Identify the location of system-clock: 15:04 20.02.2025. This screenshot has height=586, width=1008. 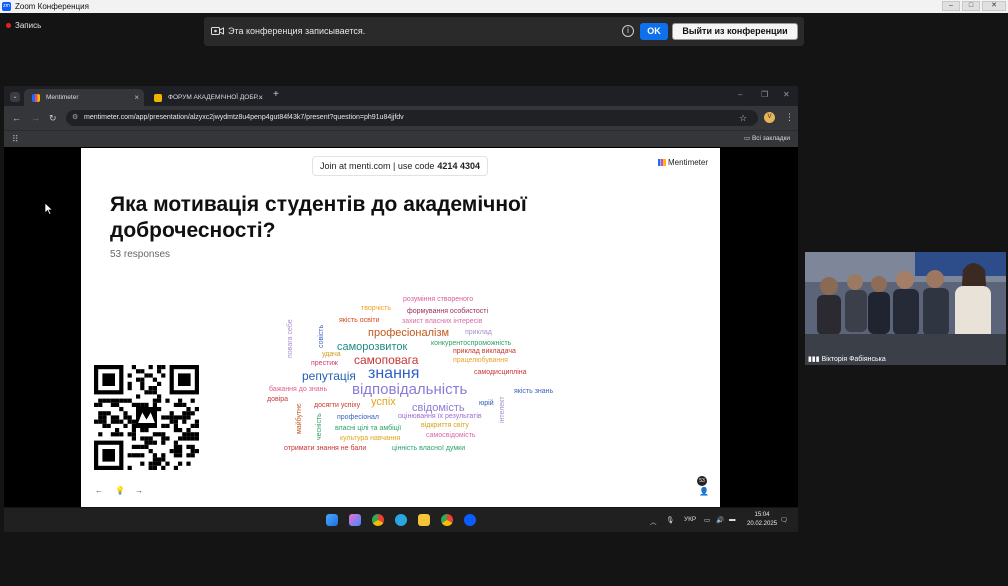
(762, 520).